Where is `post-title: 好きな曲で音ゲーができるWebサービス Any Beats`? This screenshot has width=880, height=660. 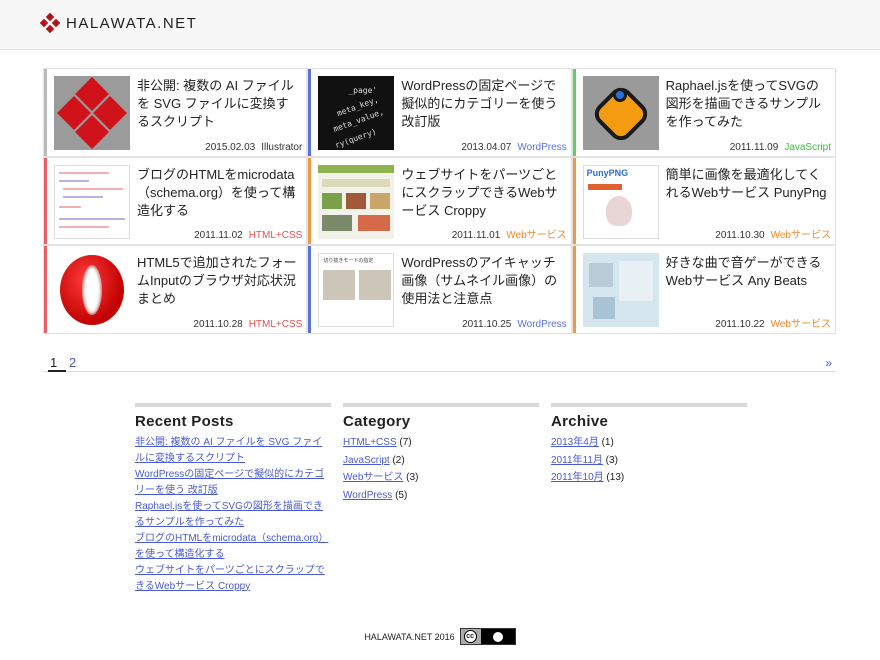
post-title: 好きな曲で音ゲーができるWebサービス Any Beats is located at coordinates (747, 272).